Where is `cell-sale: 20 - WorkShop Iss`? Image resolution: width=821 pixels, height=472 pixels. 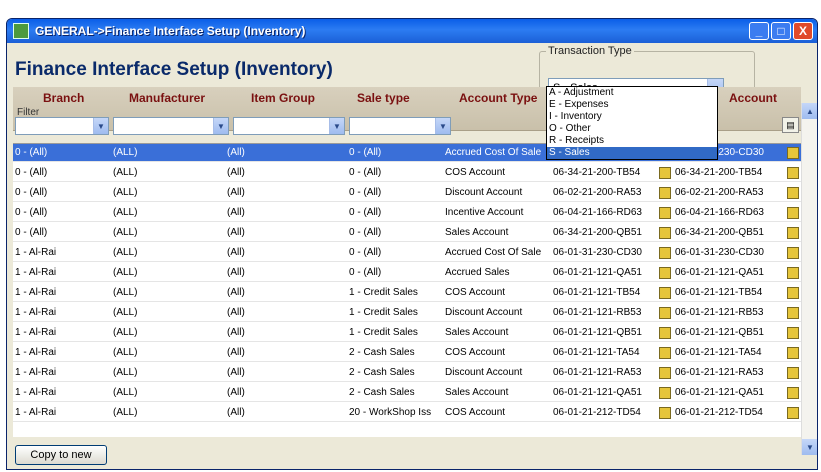
cell-sale: 20 - WorkShop Iss is located at coordinates (390, 412).